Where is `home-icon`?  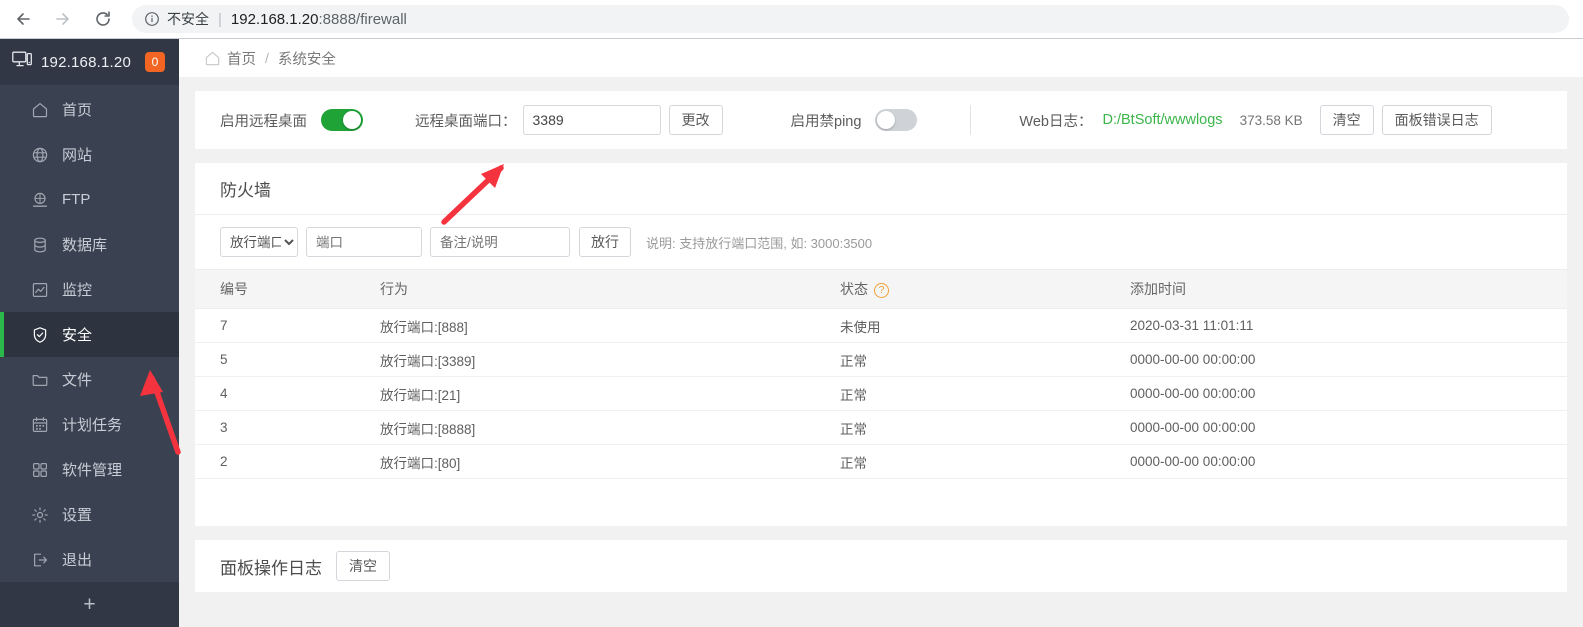 home-icon is located at coordinates (40, 110).